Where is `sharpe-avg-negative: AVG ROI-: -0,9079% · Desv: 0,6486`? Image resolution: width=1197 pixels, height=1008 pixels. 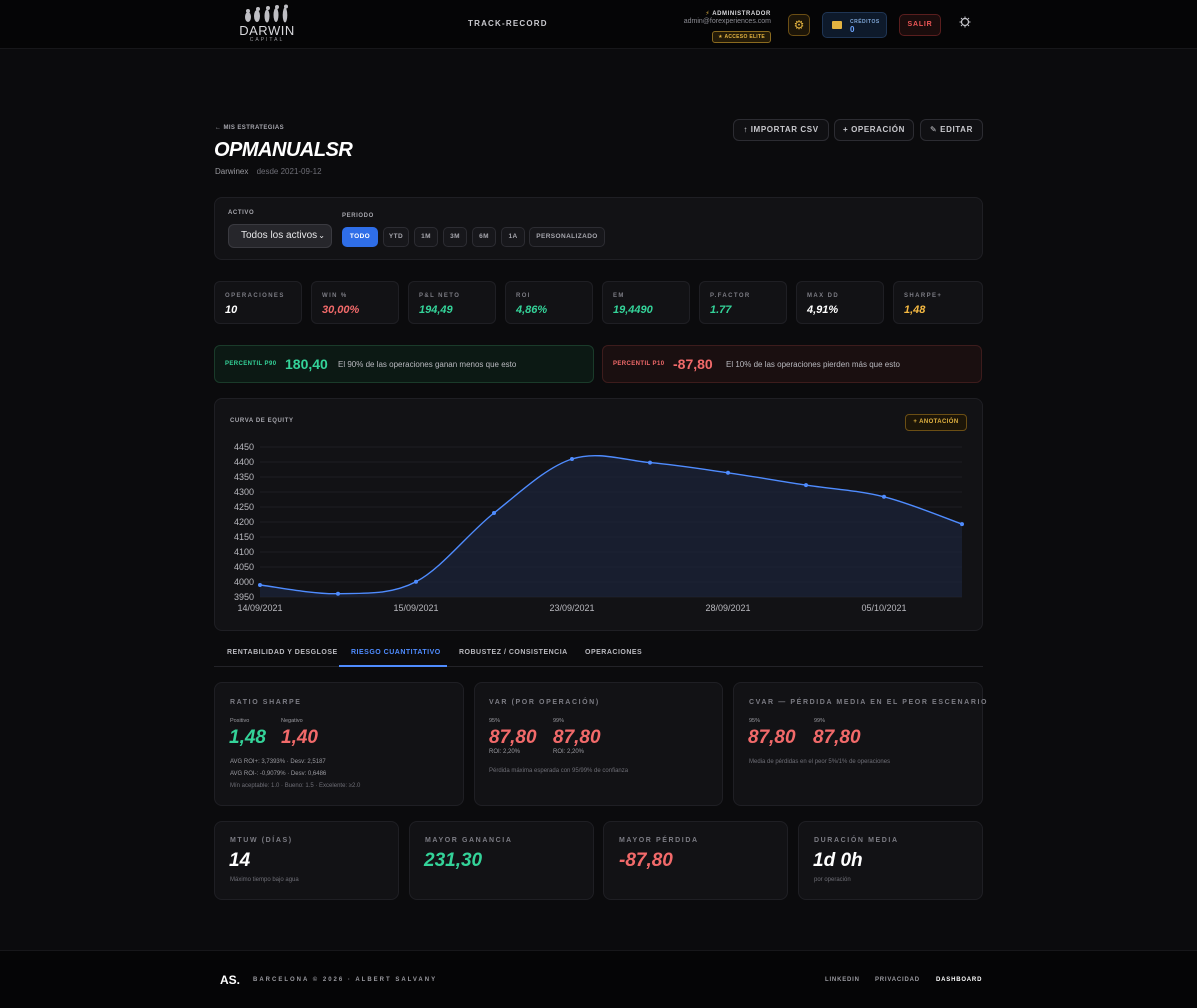
sharpe-avg-negative: AVG ROI-: -0,9079% · Desv: 0,6486 is located at coordinates (278, 774).